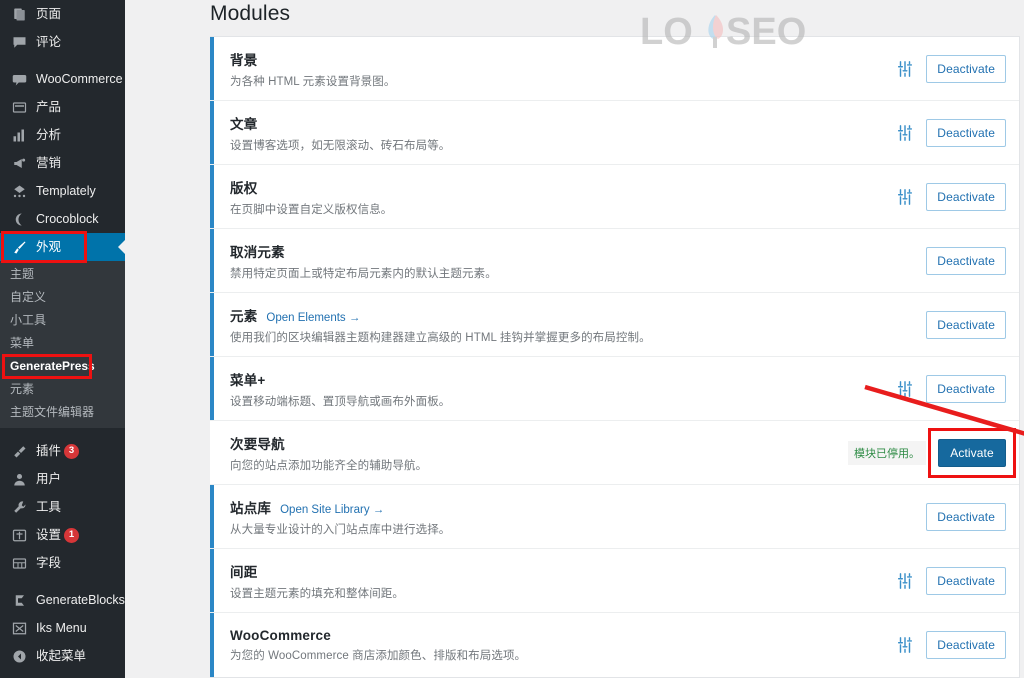 The height and width of the screenshot is (678, 1024). What do you see at coordinates (80, 599) in the screenshot?
I see `sidebar-item-label: GenerateBlocks` at bounding box center [80, 599].